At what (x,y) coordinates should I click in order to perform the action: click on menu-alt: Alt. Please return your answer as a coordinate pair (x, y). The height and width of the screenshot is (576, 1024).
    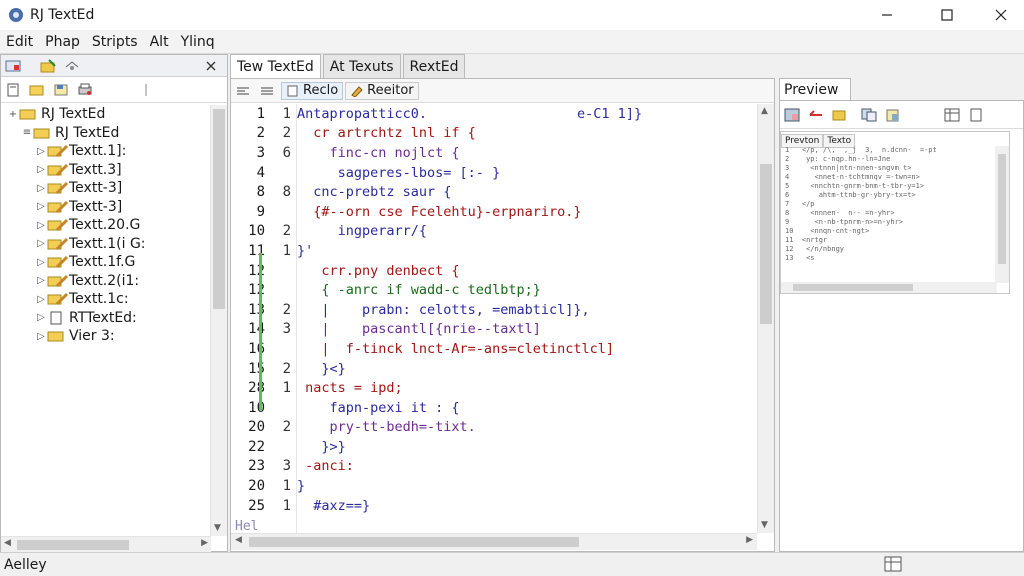
    Looking at the image, I should click on (159, 42).